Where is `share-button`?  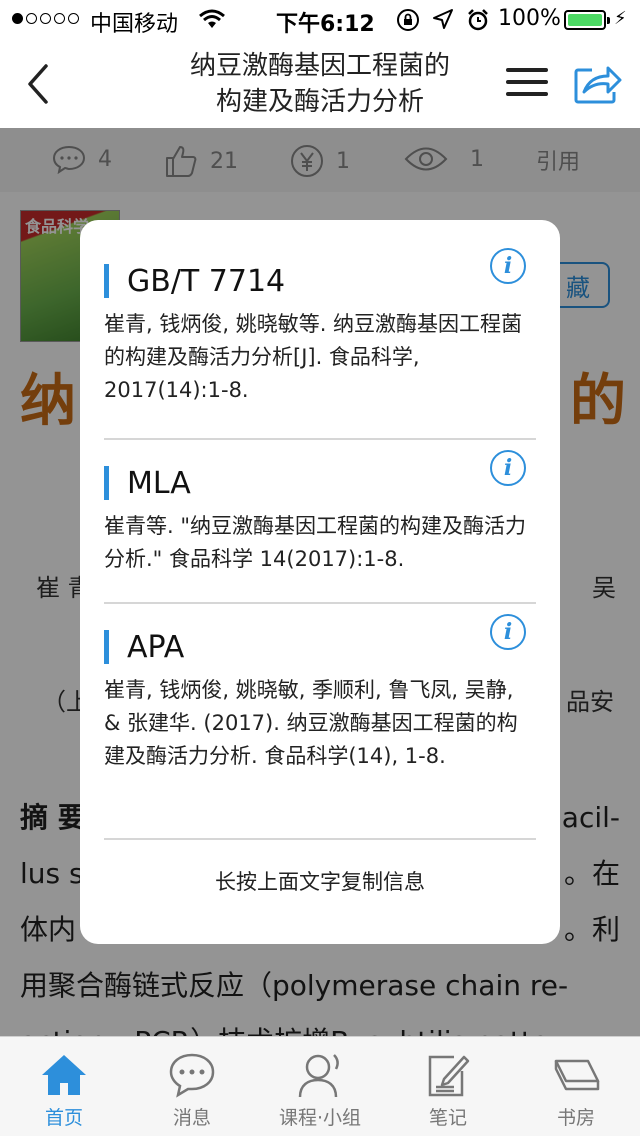 share-button is located at coordinates (597, 84).